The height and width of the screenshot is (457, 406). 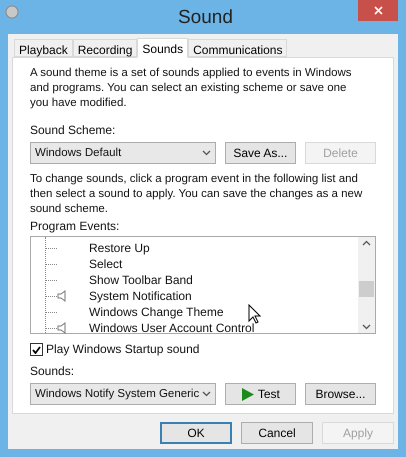 I want to click on dropdown: Windows Default, so click(x=123, y=153).